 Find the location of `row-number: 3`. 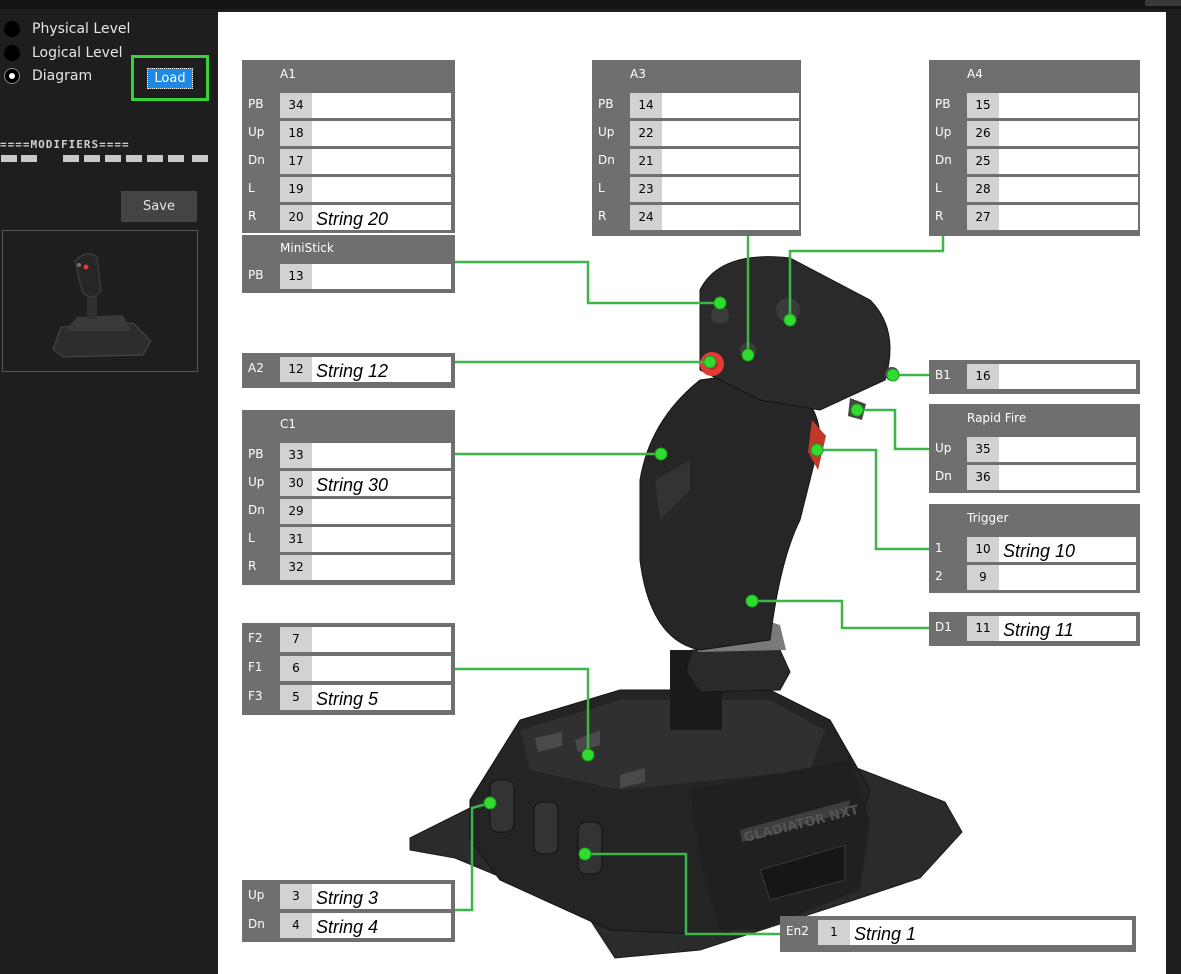

row-number: 3 is located at coordinates (296, 896).